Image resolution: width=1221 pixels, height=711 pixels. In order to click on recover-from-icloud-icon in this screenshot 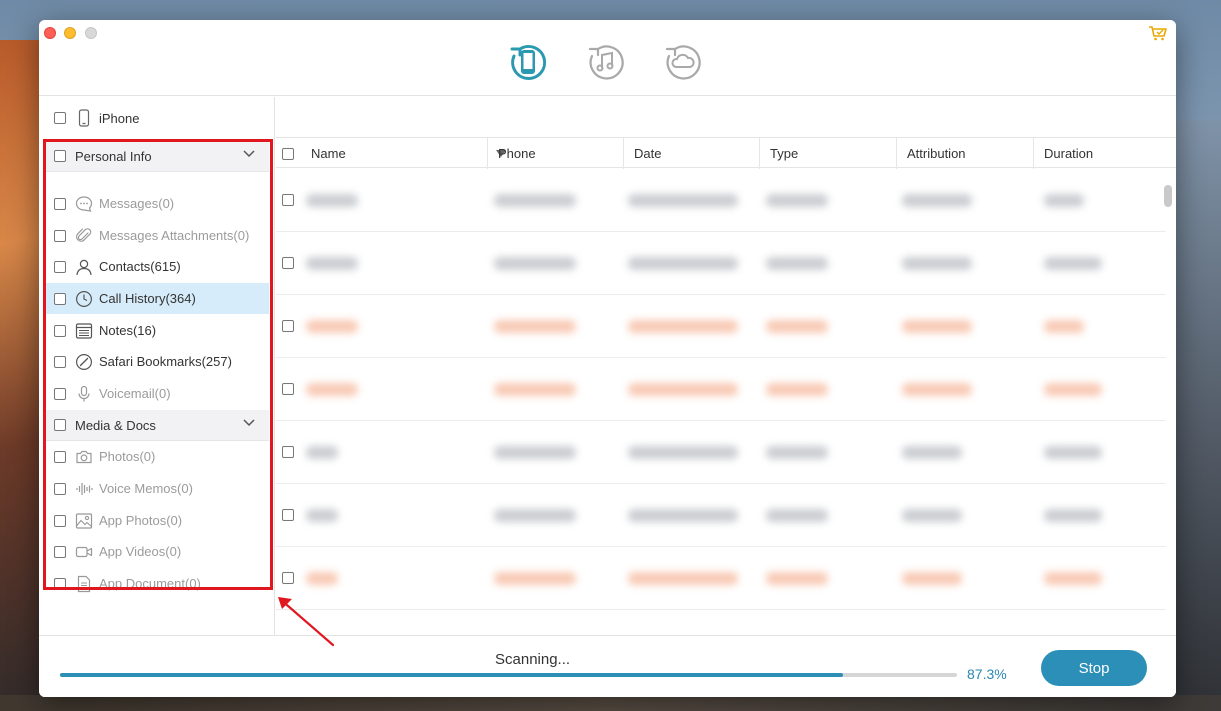, I will do `click(683, 62)`.